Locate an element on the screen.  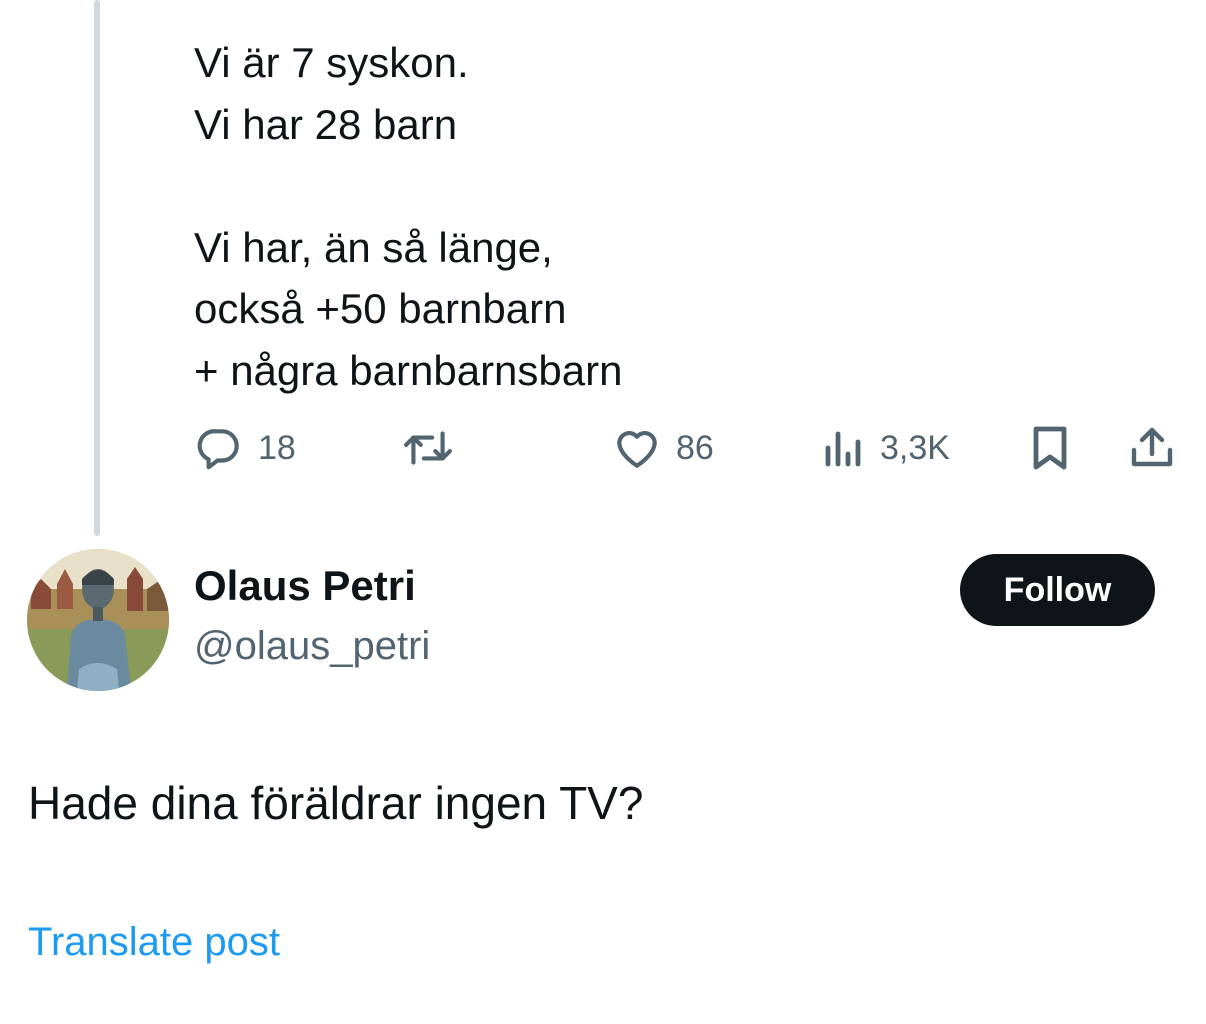
heart-icon is located at coordinates (637, 448).